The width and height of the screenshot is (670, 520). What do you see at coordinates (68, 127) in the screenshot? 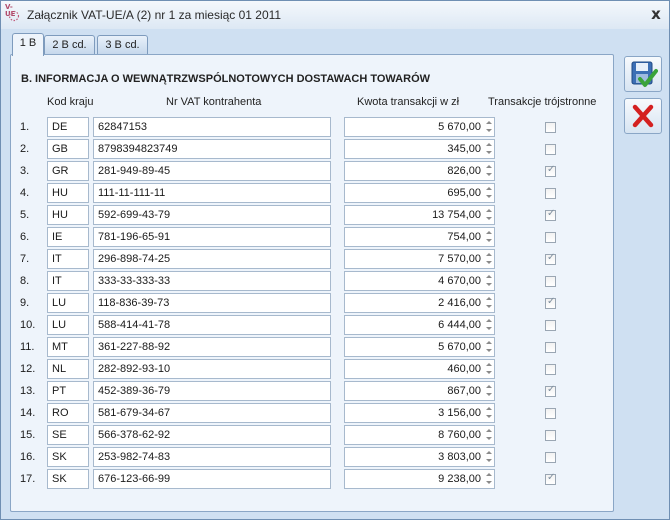
I see `country-code-field: DE` at bounding box center [68, 127].